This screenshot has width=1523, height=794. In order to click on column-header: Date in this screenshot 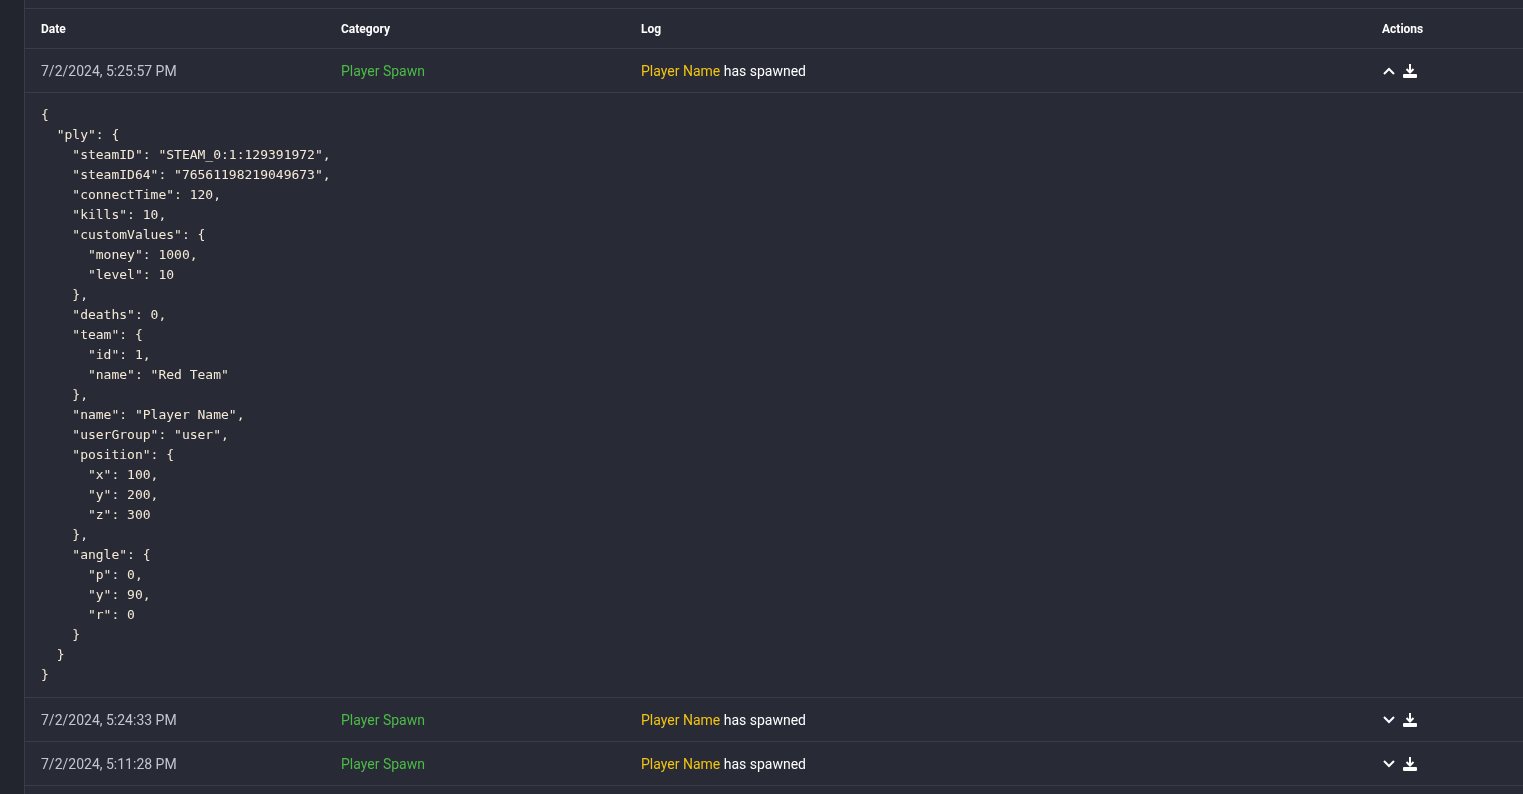, I will do `click(54, 28)`.